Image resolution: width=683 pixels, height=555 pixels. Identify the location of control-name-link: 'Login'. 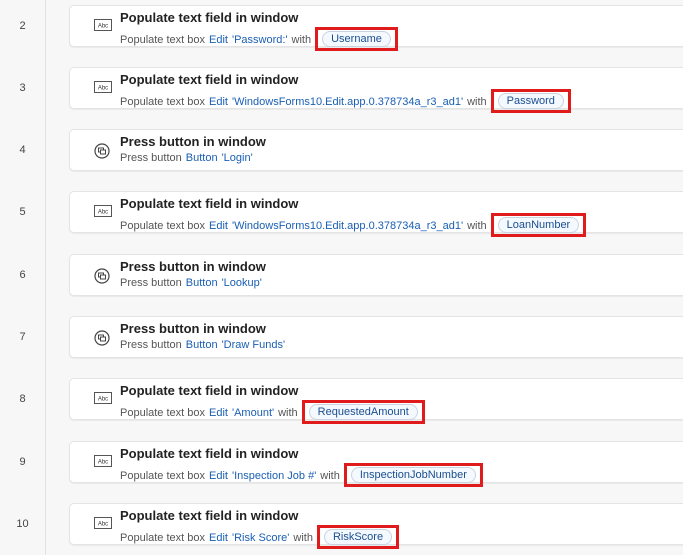
(237, 158).